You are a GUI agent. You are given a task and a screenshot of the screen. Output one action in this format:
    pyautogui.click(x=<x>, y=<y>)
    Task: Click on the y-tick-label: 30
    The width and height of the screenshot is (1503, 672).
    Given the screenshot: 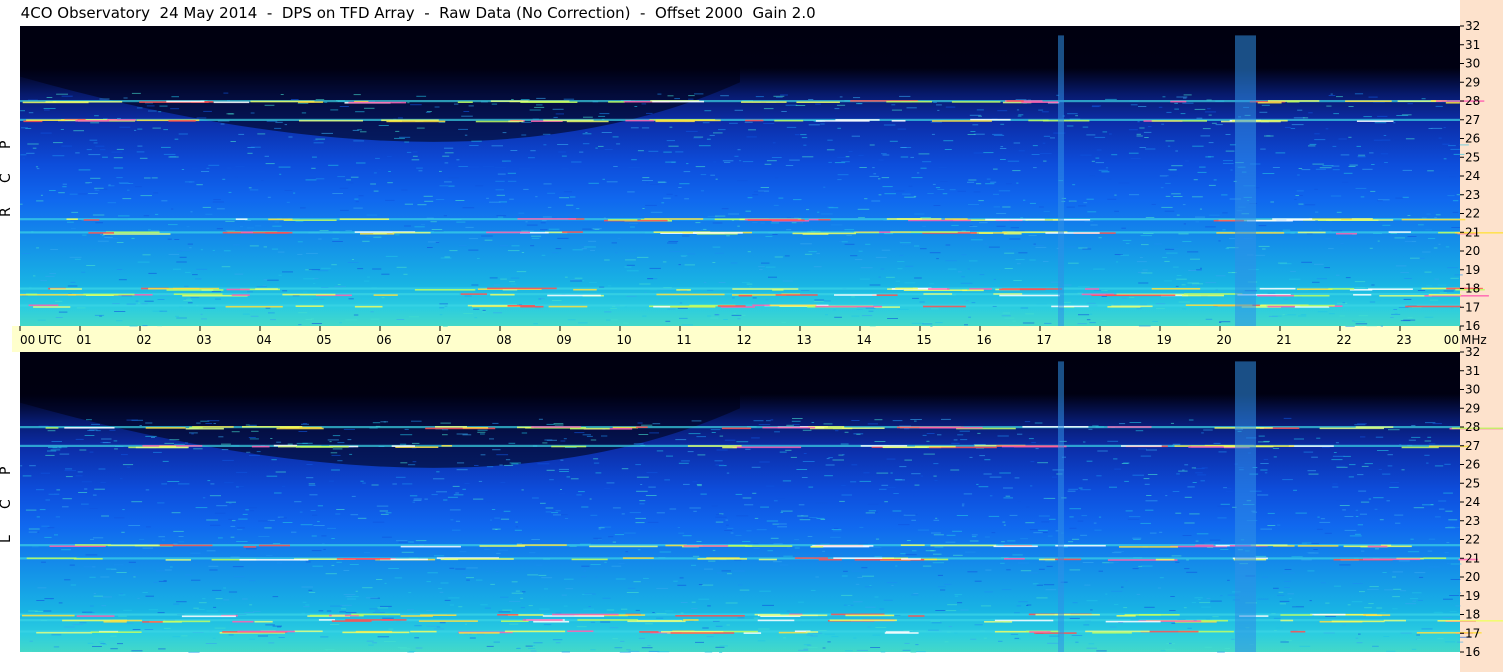 What is the action you would take?
    pyautogui.click(x=1472, y=64)
    